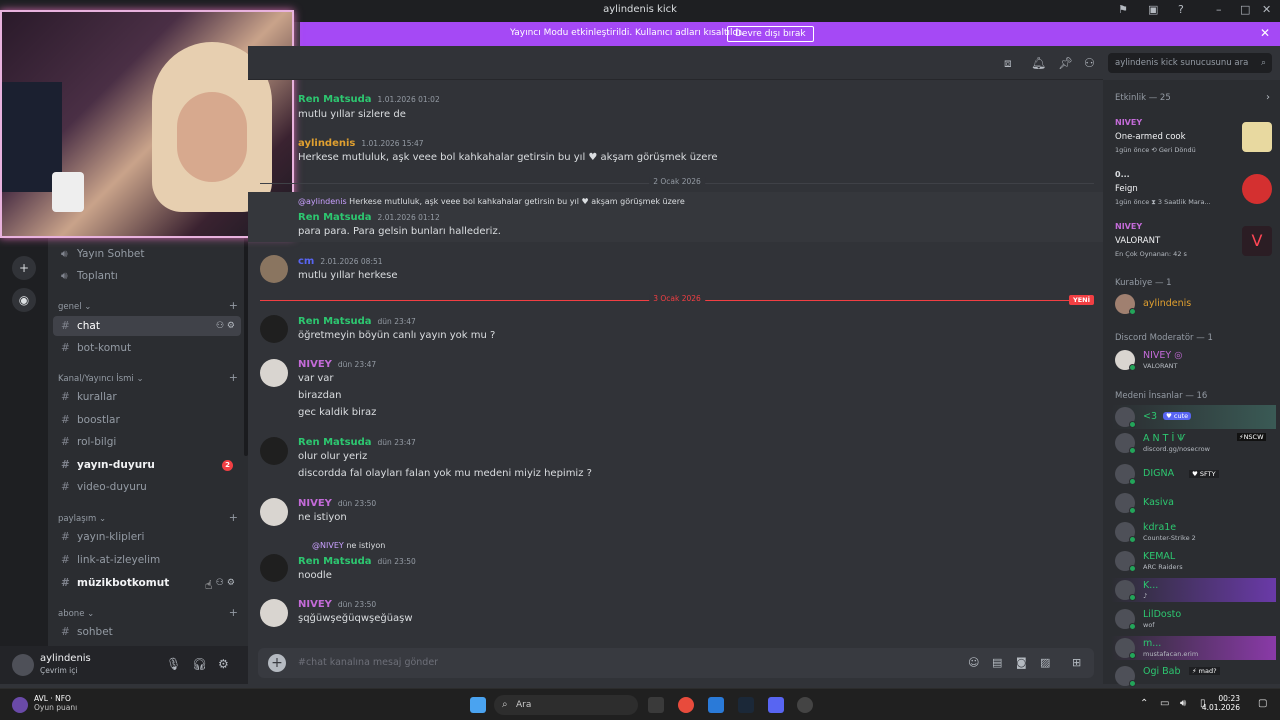 This screenshot has width=1280, height=720. I want to click on store-icon, so click(716, 705).